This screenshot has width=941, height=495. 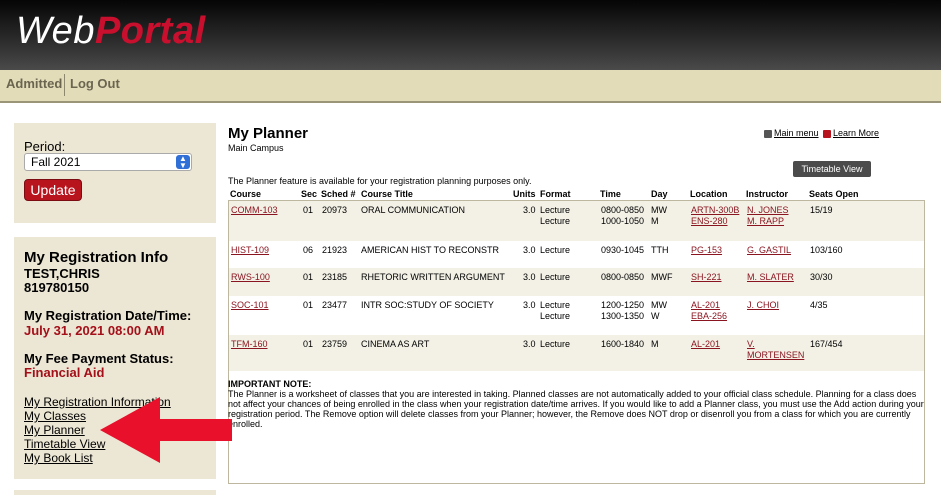 I want to click on registration-date-label: My Registration Date/Time:, so click(x=108, y=315).